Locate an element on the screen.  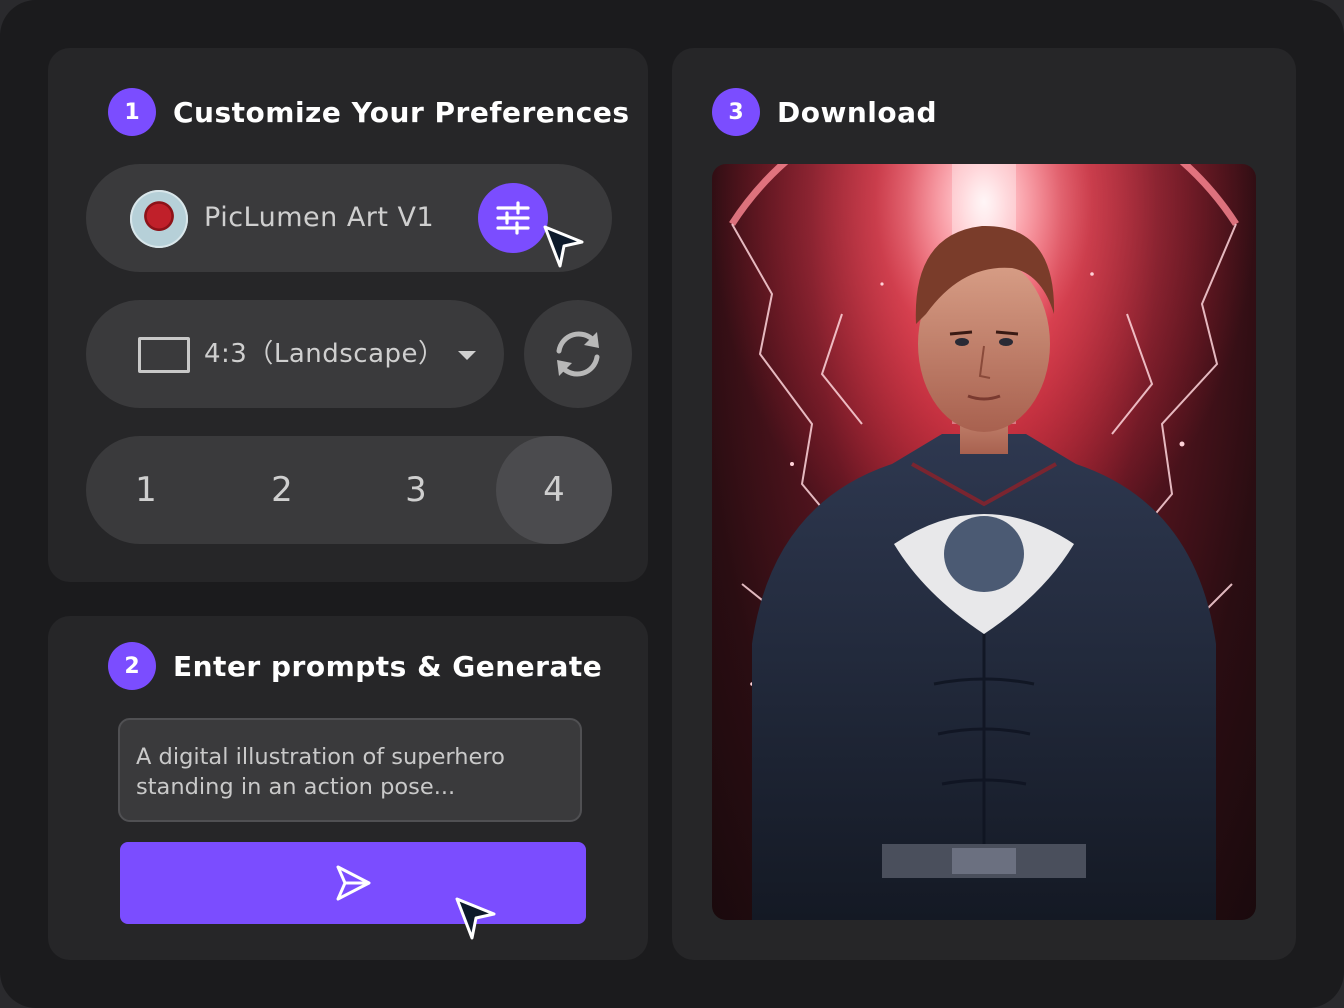
model-name: PicLumen Art V1 is located at coordinates (319, 217).